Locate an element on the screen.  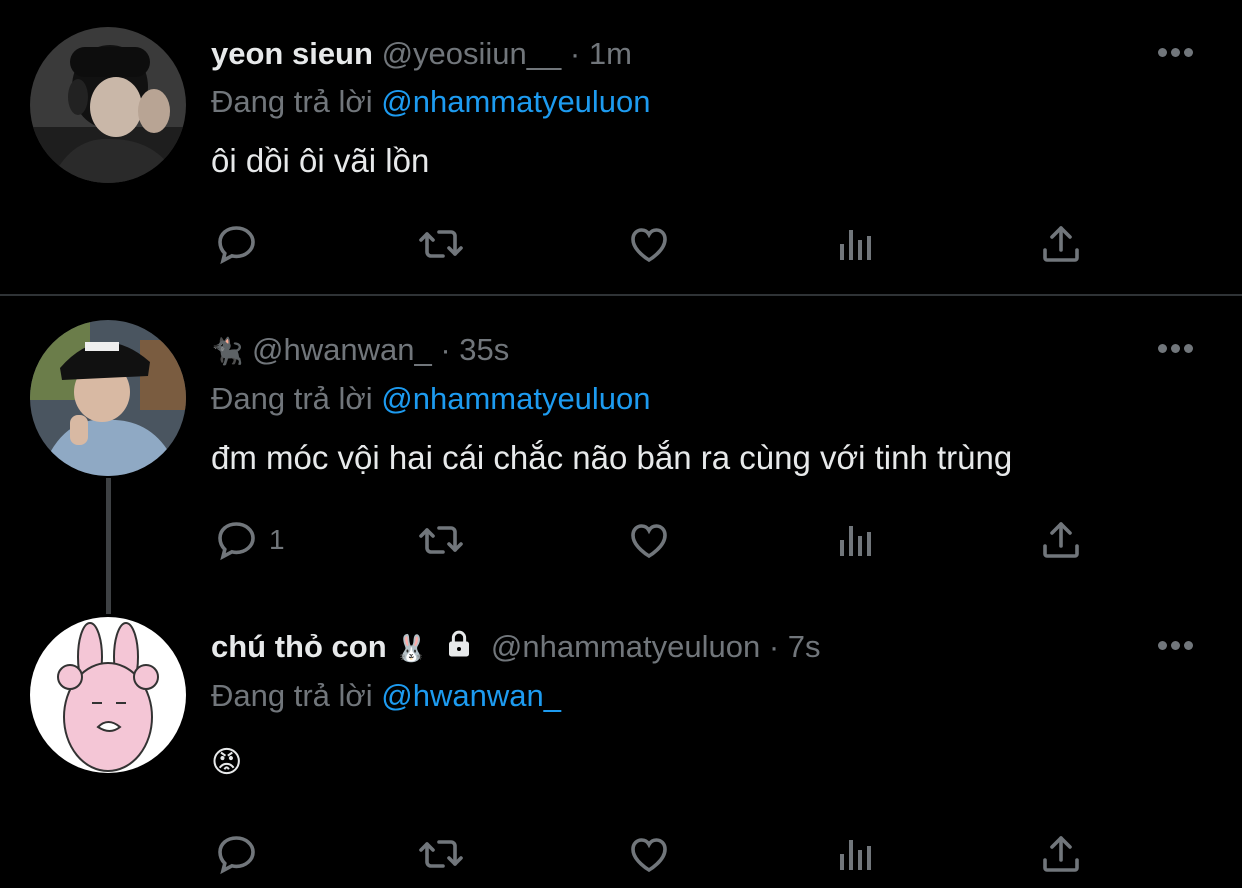
display-name: yeon sieun is located at coordinates (292, 53).